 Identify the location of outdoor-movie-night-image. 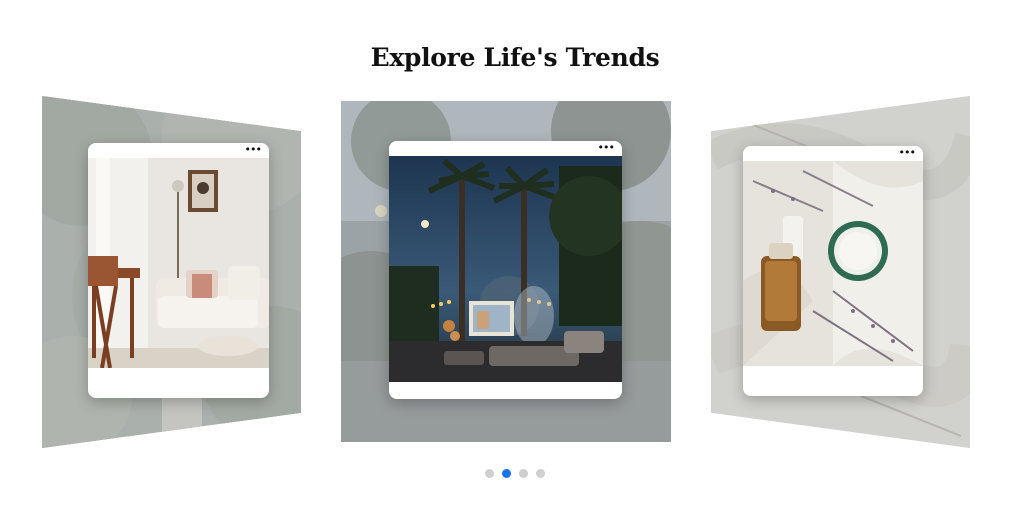
(505, 269).